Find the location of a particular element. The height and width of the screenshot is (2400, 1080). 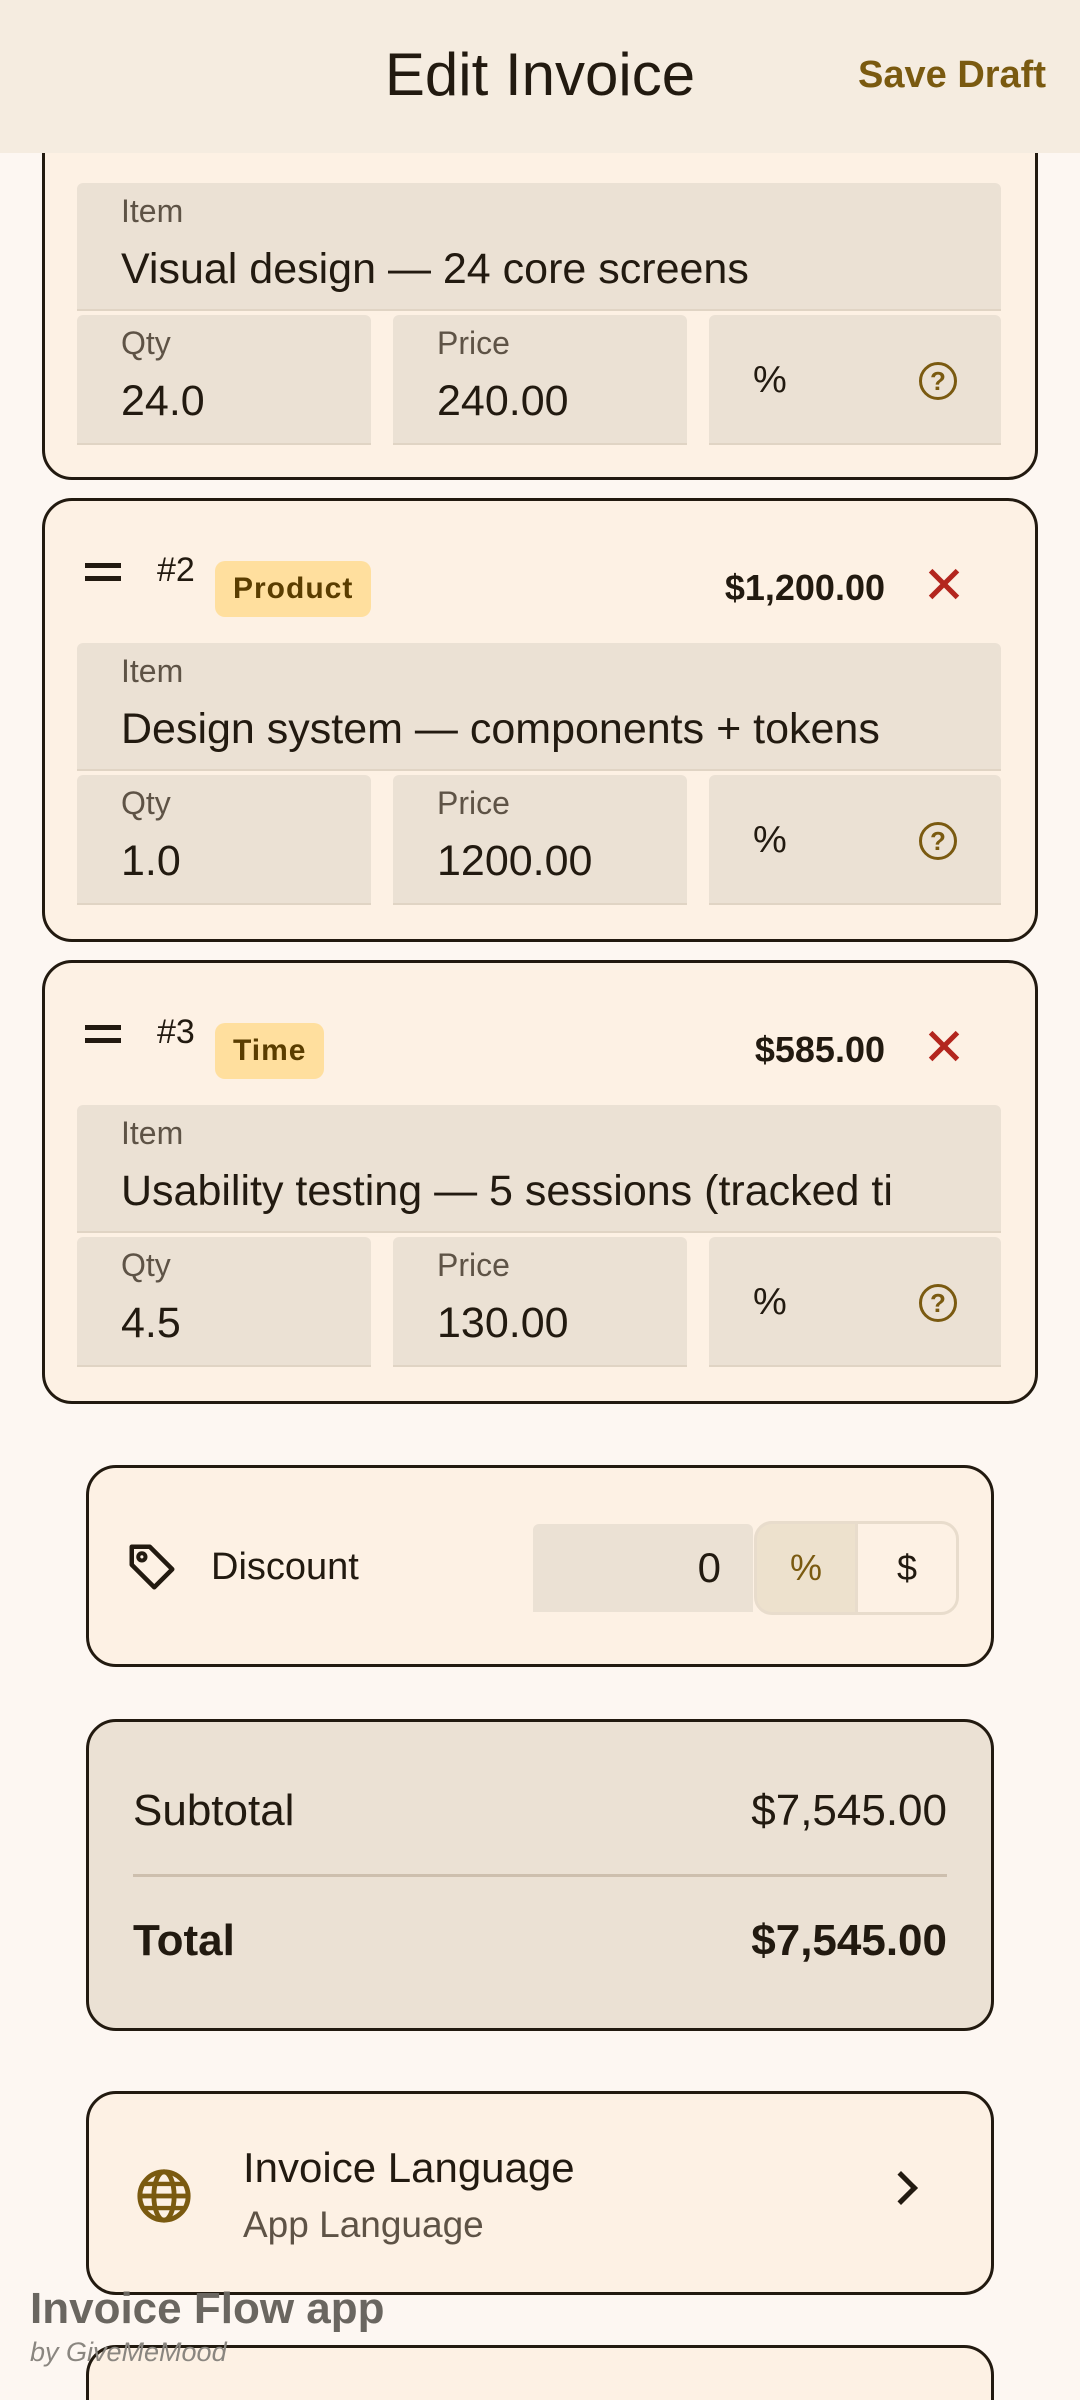

price-field: Price 130.00 is located at coordinates (540, 1302).